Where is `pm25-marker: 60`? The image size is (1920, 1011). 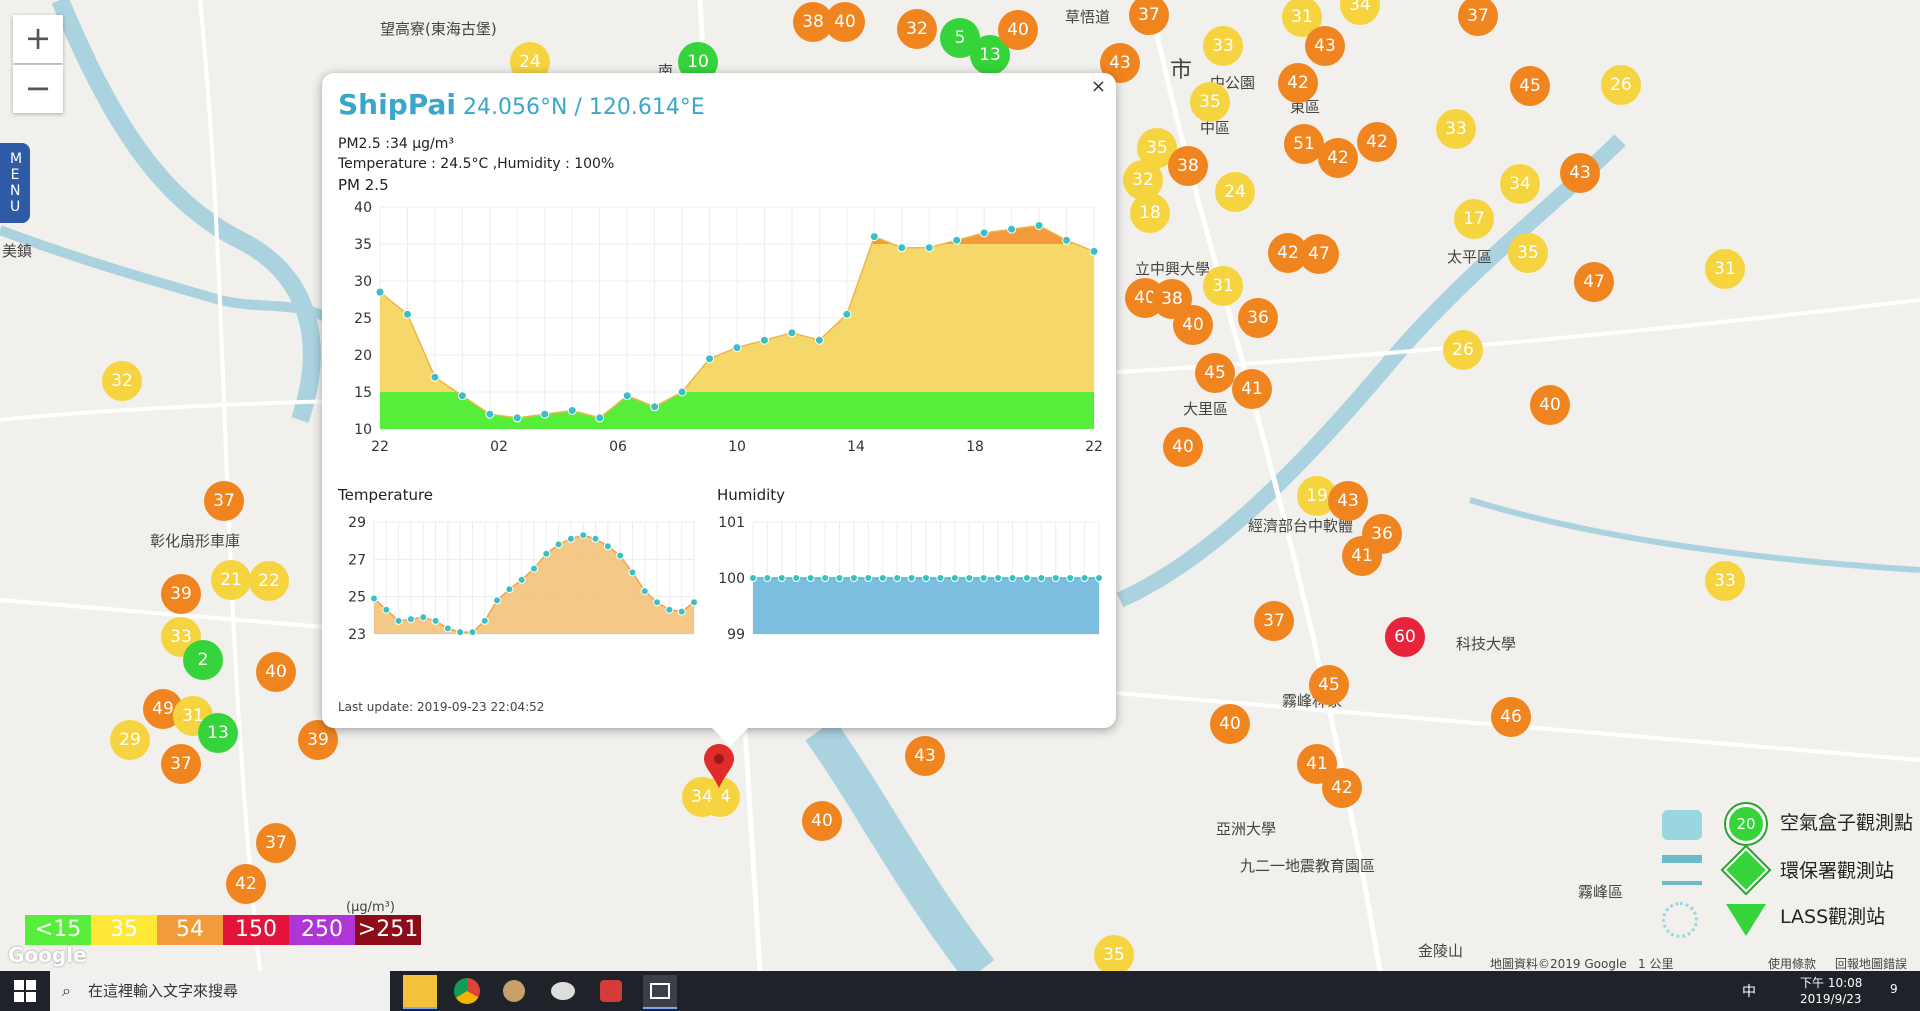 pm25-marker: 60 is located at coordinates (1405, 637).